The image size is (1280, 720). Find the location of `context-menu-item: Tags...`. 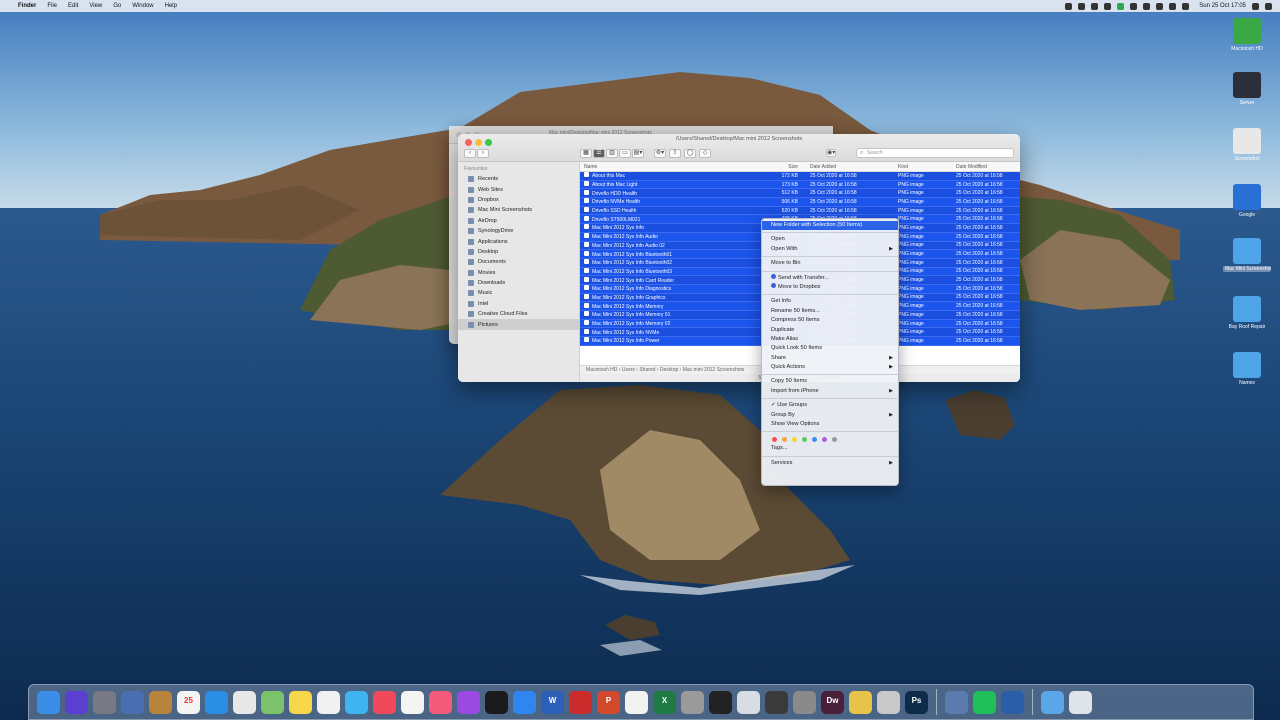

context-menu-item: Tags... is located at coordinates (830, 448).